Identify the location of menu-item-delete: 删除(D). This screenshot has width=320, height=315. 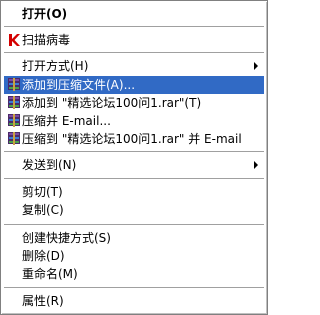
(134, 256).